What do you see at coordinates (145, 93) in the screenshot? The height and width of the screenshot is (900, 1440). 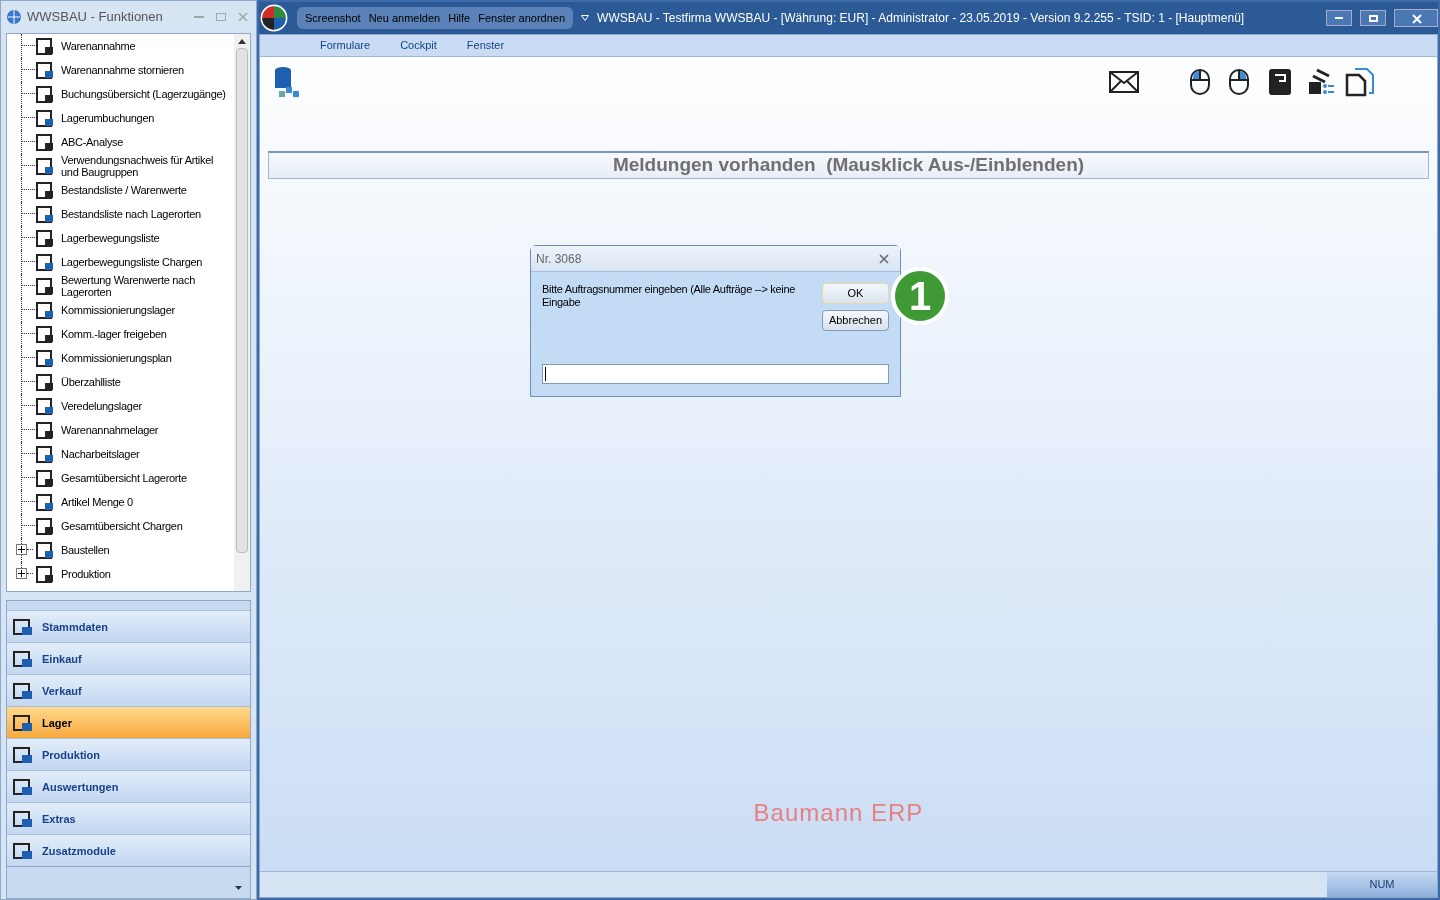 I see `tree-item: Buchungsübersicht (Lagerzugänge)` at bounding box center [145, 93].